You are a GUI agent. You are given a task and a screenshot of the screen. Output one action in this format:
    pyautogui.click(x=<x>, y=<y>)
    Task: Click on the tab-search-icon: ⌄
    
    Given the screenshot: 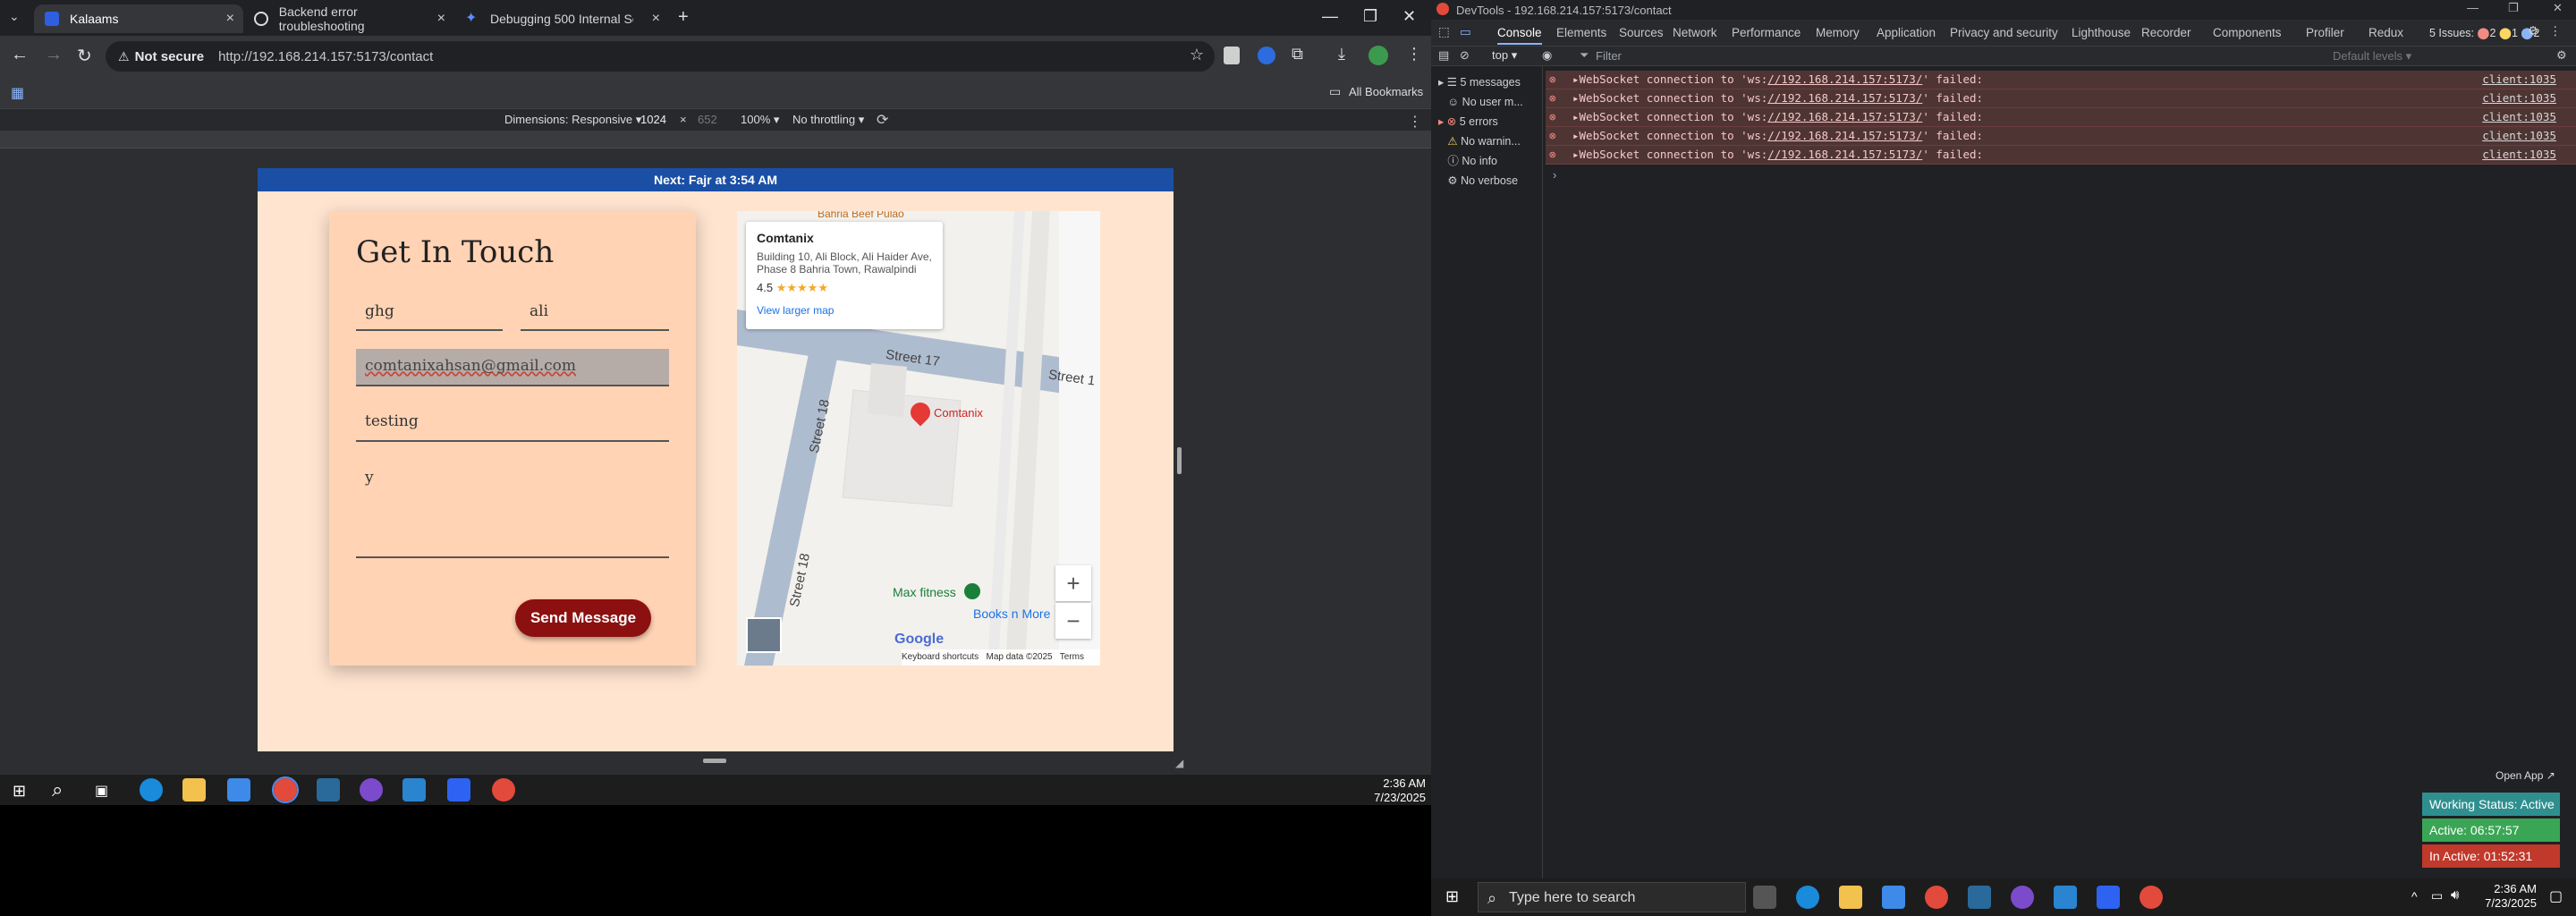 What is the action you would take?
    pyautogui.click(x=14, y=16)
    